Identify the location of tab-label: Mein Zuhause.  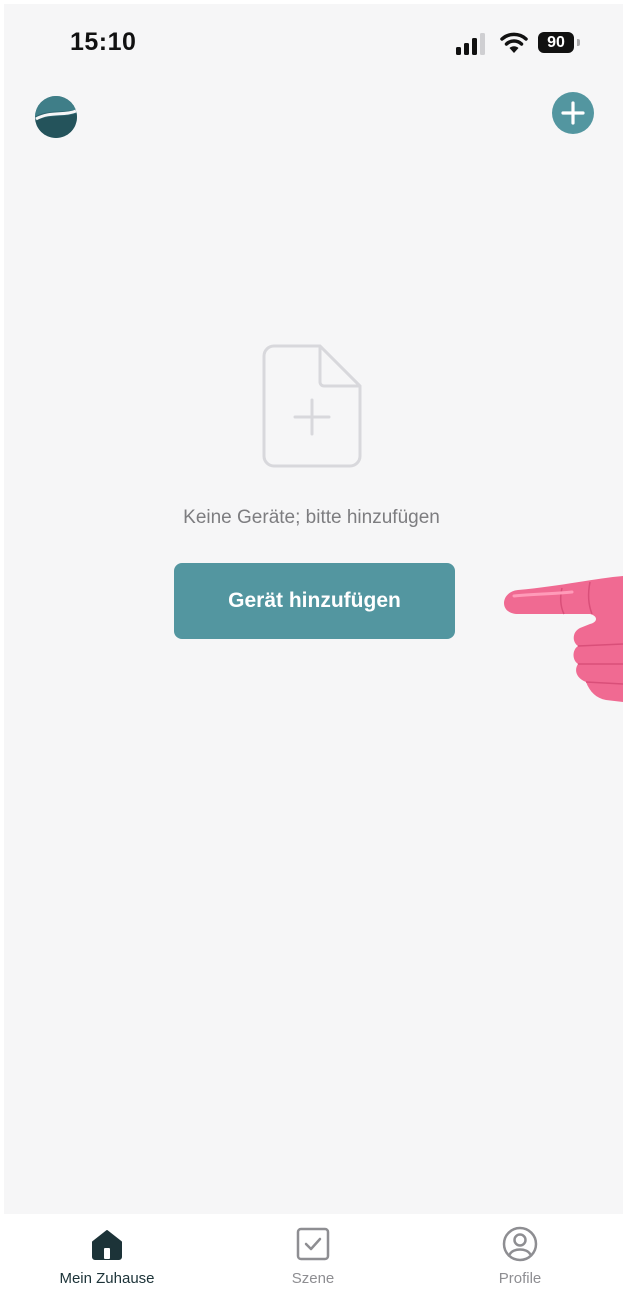
(107, 1278).